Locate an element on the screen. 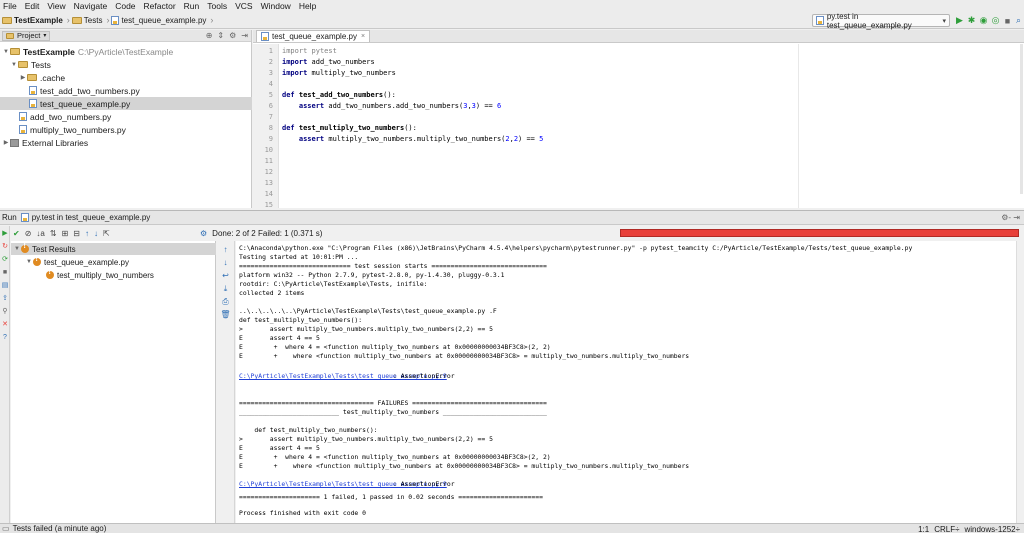  clear-icon: 🗑 is located at coordinates (225, 314).